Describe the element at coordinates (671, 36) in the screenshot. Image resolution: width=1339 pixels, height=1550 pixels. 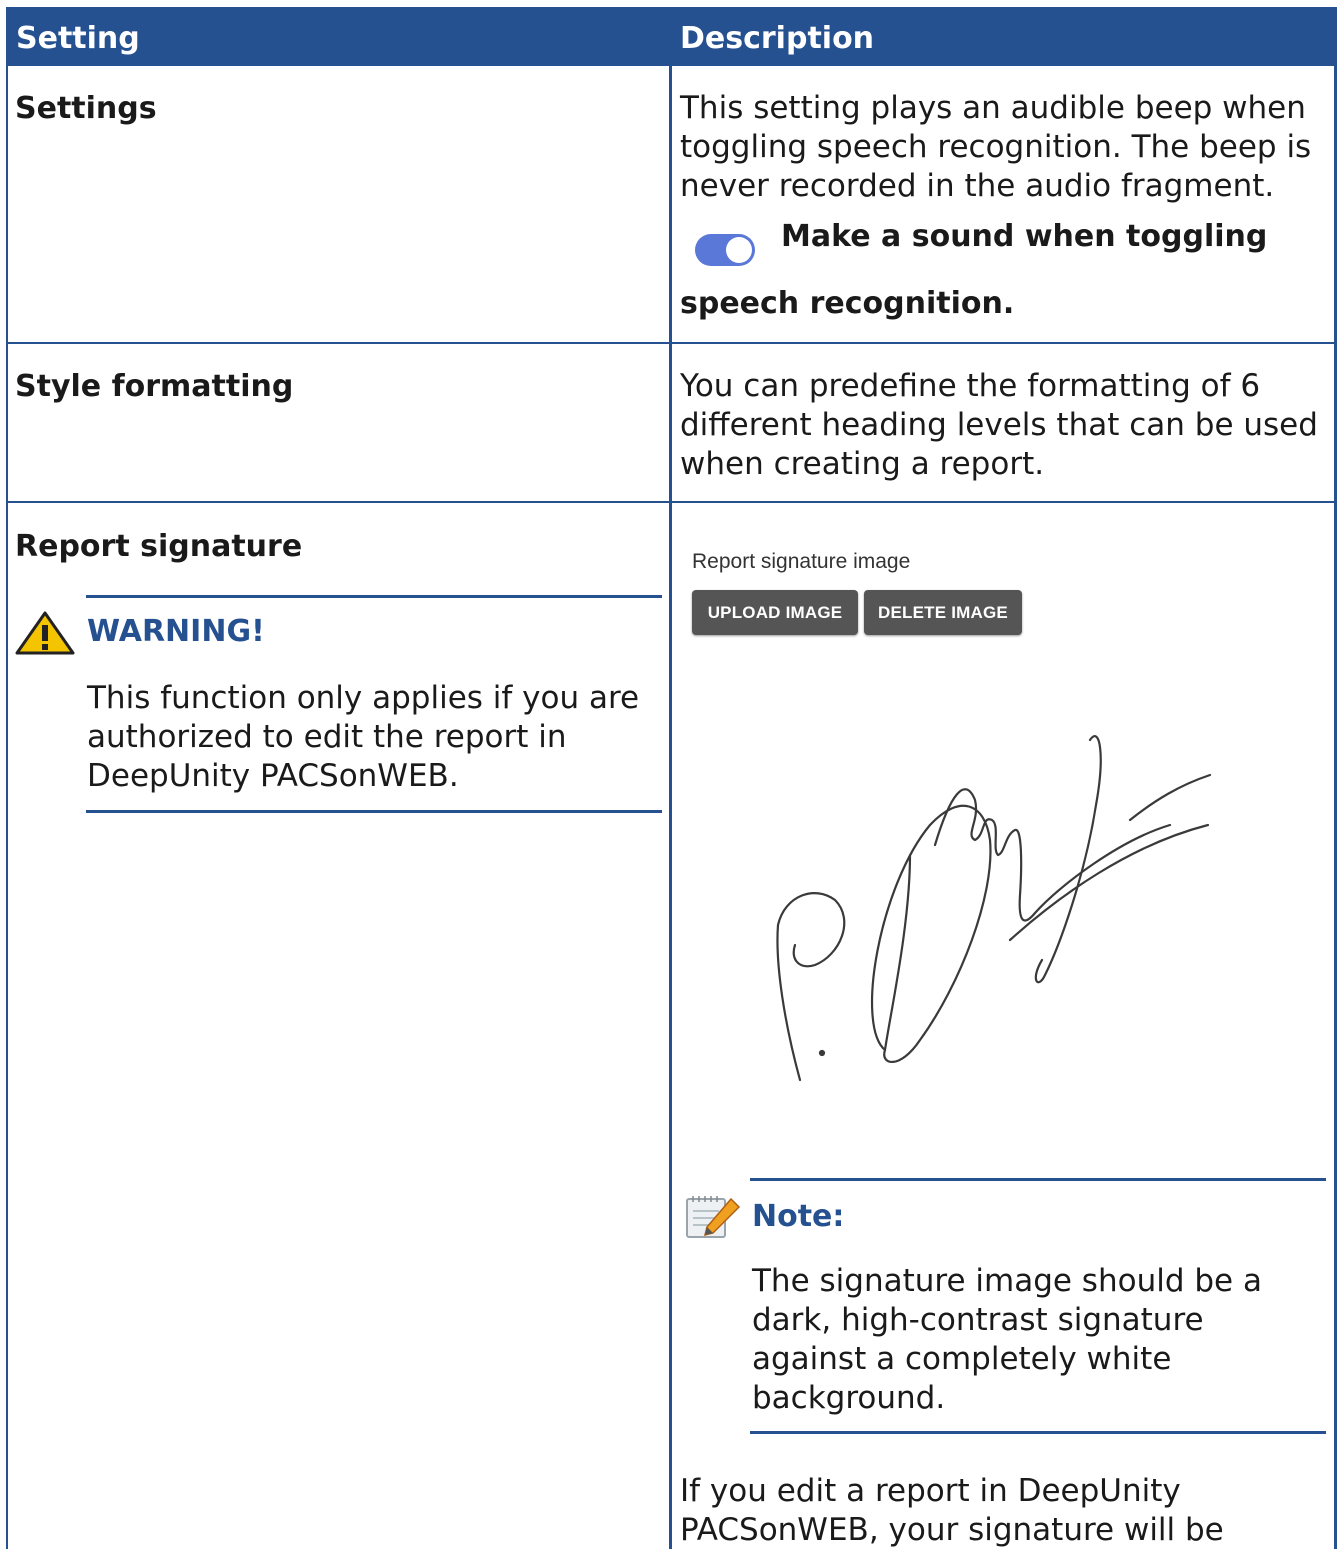
I see `table-header: Setting Description` at that location.